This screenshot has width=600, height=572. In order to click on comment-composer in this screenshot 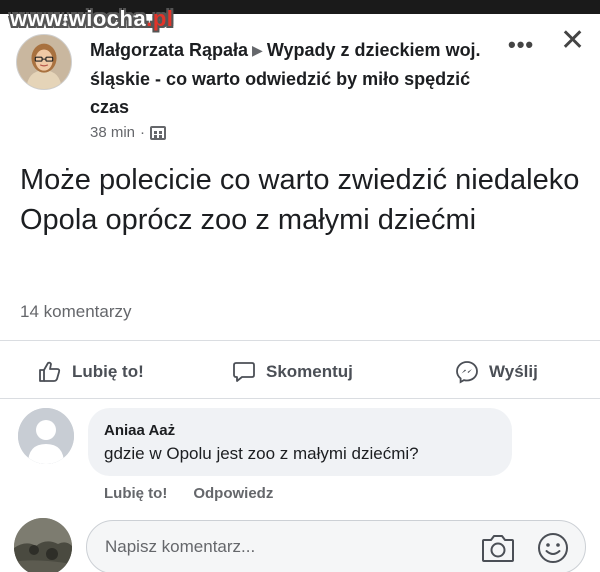, I will do `click(336, 546)`.